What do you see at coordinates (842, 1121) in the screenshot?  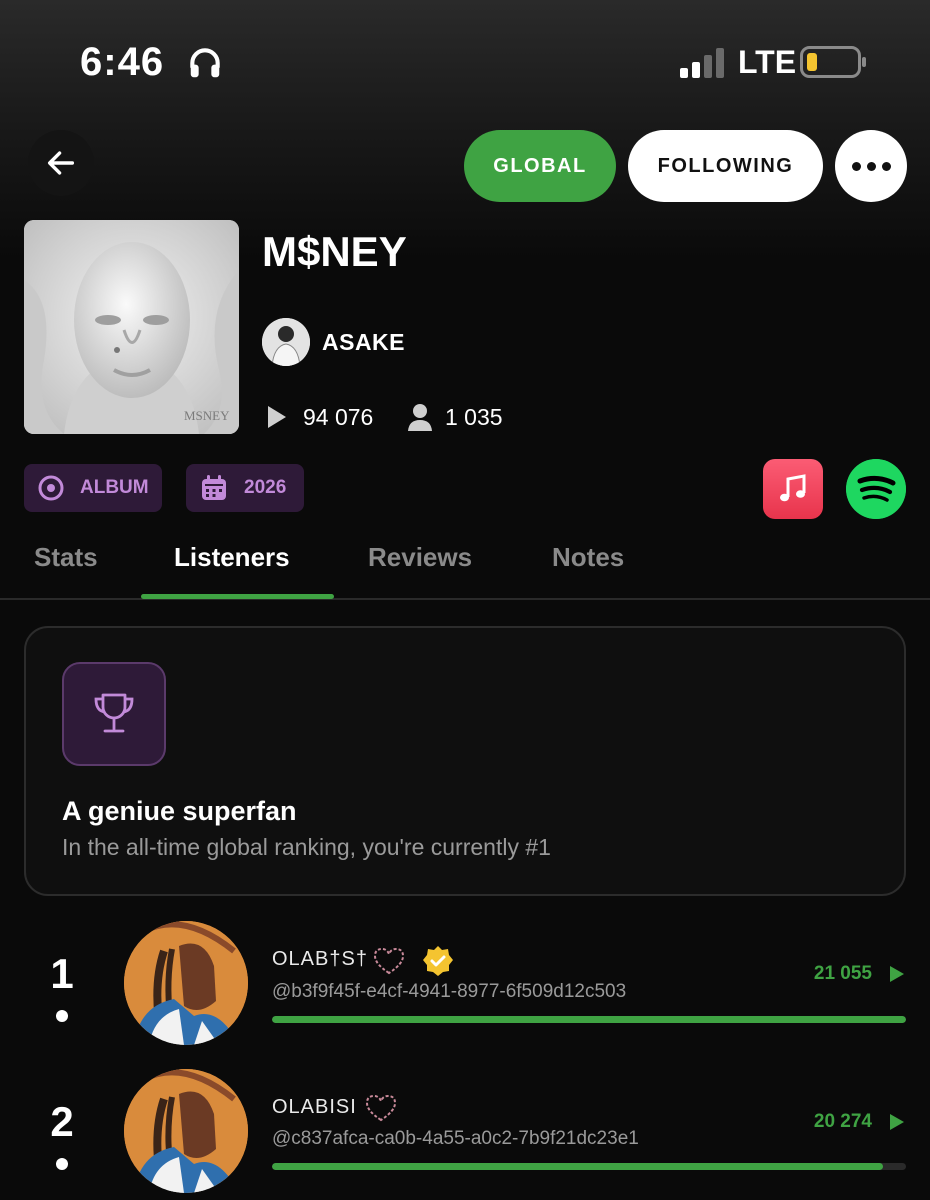 I see `user-play-count: 20 274` at bounding box center [842, 1121].